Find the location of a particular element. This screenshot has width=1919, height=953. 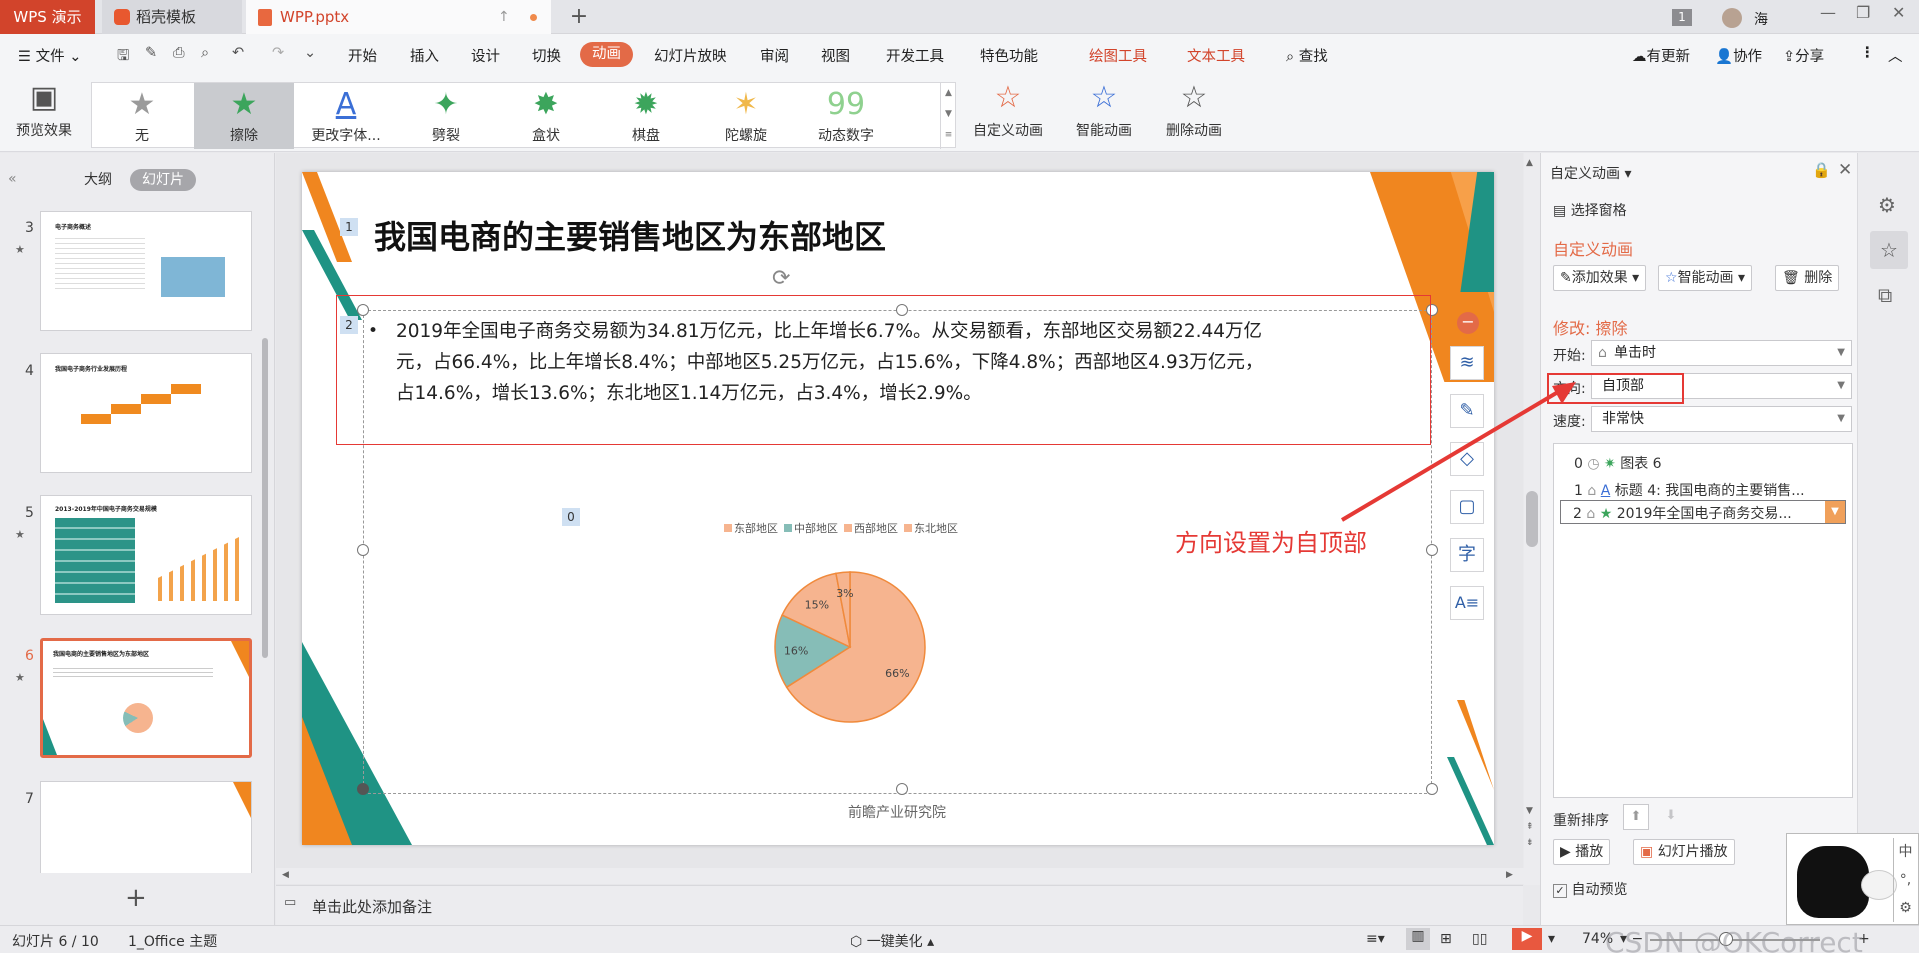

tab-slides: 幻灯片 is located at coordinates (163, 180).